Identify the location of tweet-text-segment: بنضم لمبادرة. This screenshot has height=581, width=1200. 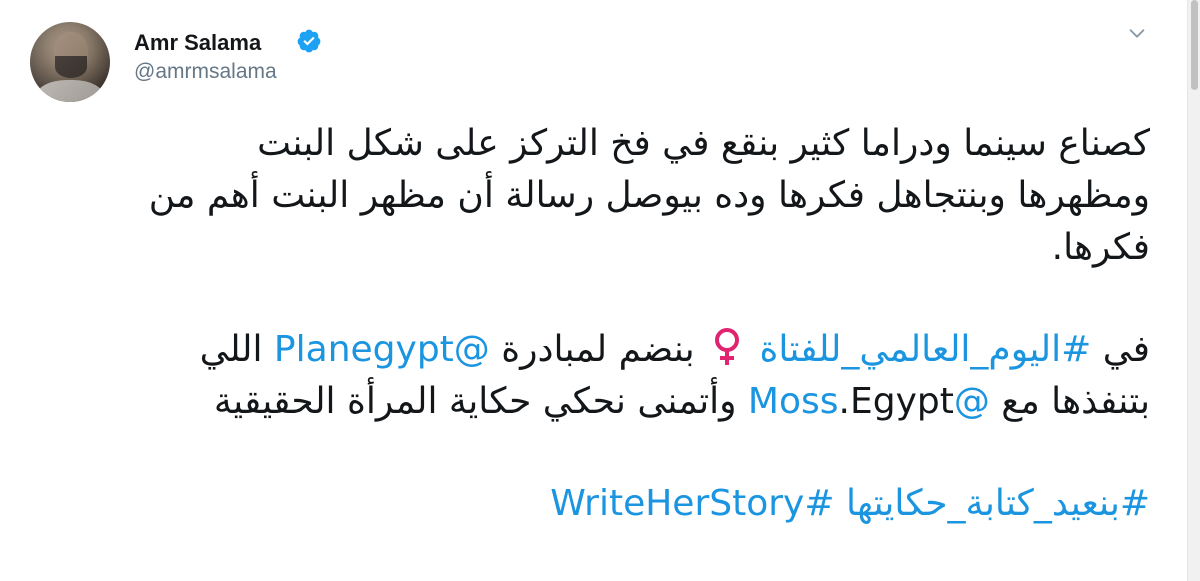
(598, 349).